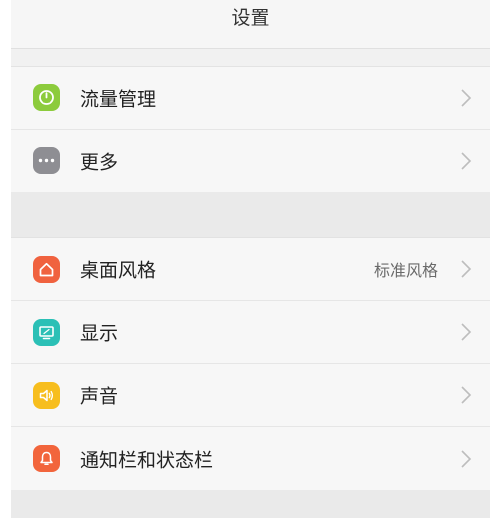 The height and width of the screenshot is (518, 500). Describe the element at coordinates (250, 18) in the screenshot. I see `page-title: 设置` at that location.